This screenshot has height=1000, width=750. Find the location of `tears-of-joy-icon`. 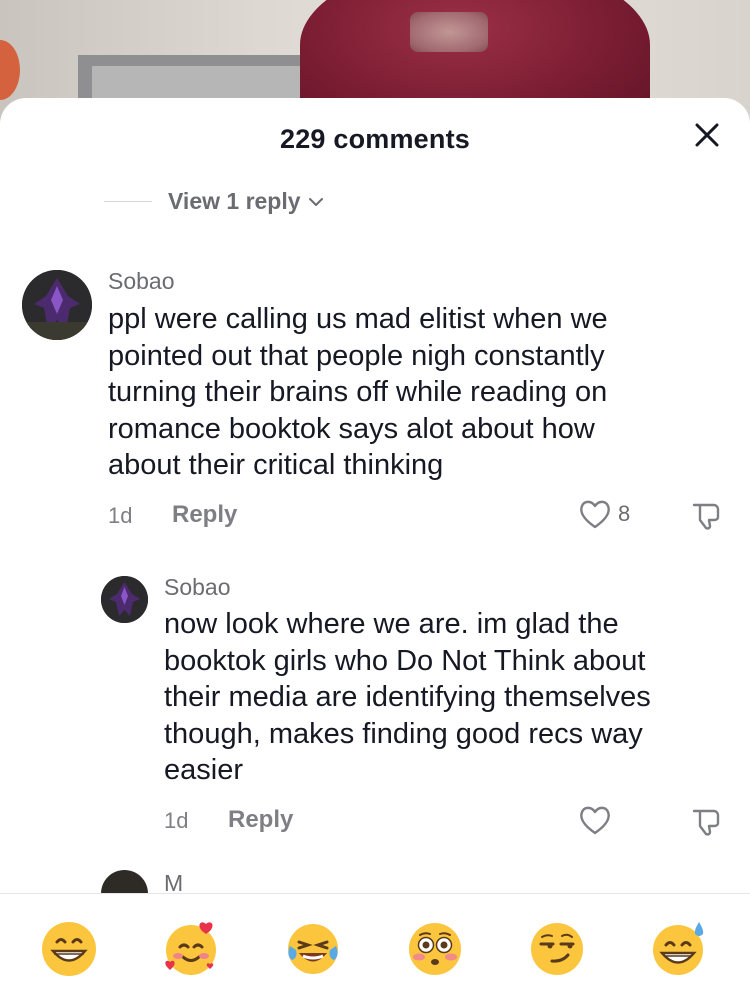

tears-of-joy-icon is located at coordinates (313, 949).